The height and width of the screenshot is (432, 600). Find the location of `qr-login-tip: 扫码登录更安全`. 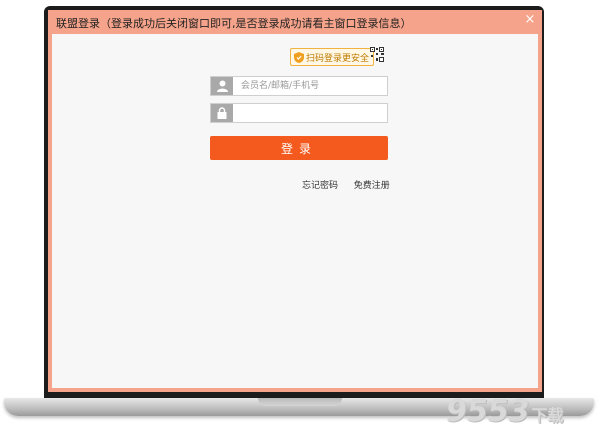

qr-login-tip: 扫码登录更安全 is located at coordinates (332, 57).